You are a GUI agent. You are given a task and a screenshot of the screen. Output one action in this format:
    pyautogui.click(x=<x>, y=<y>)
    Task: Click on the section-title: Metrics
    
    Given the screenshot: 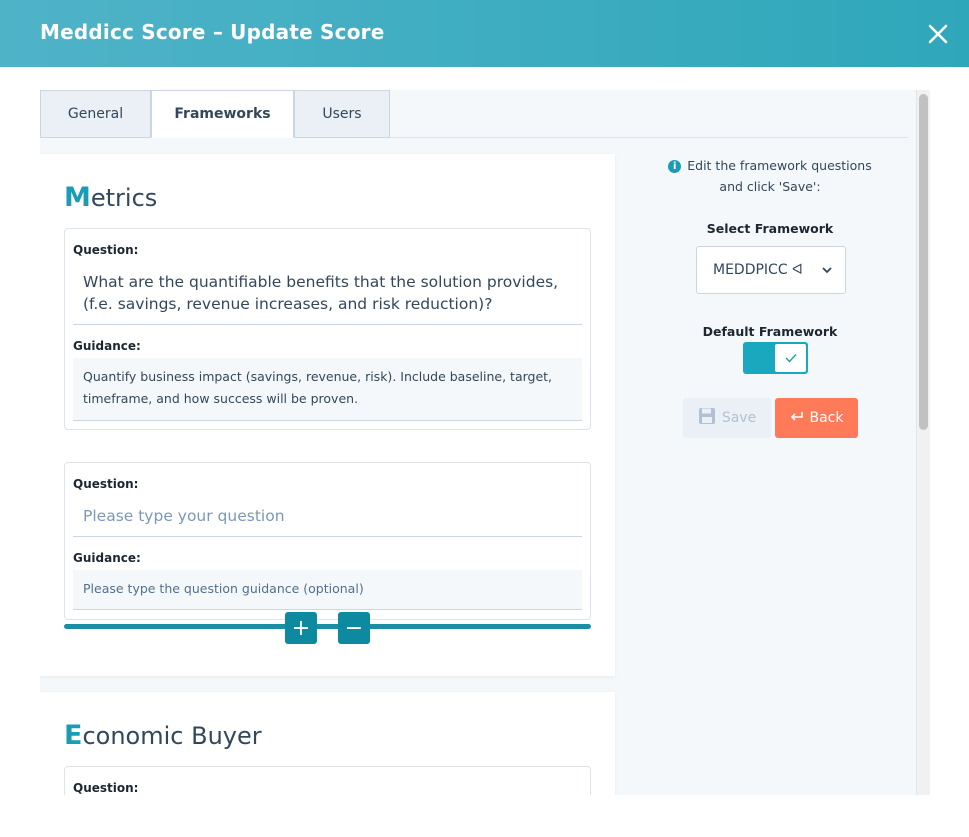 What is the action you would take?
    pyautogui.click(x=110, y=197)
    